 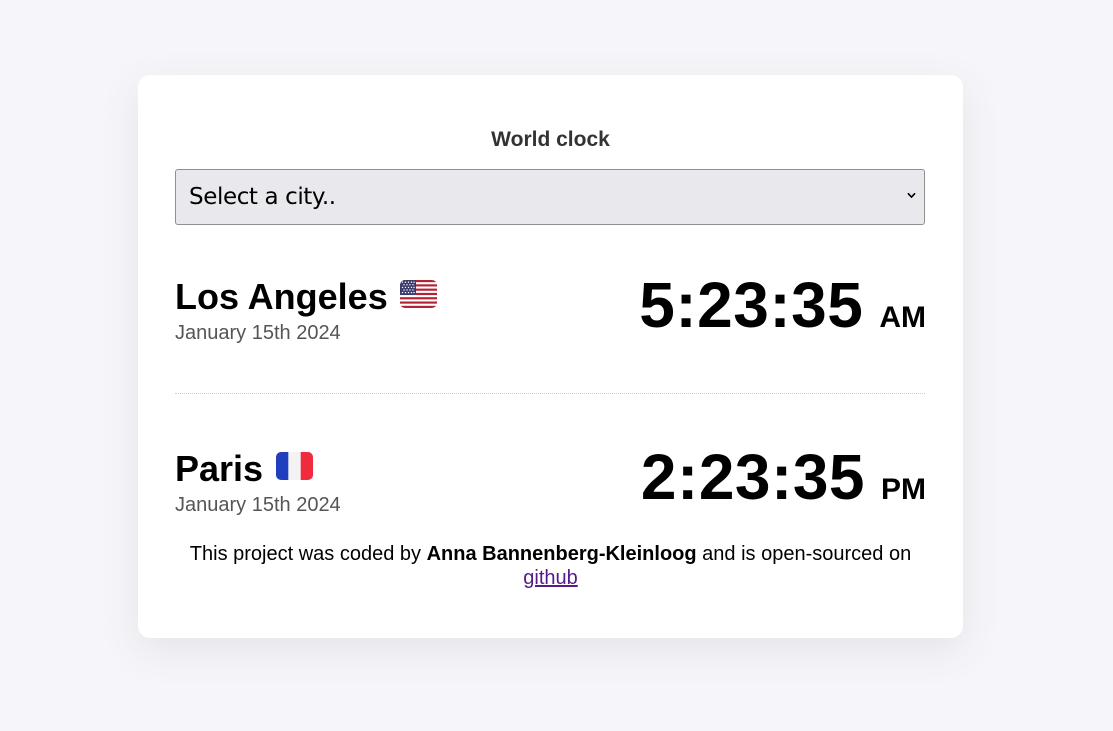 I want to click on city-name: Paris, so click(x=219, y=468).